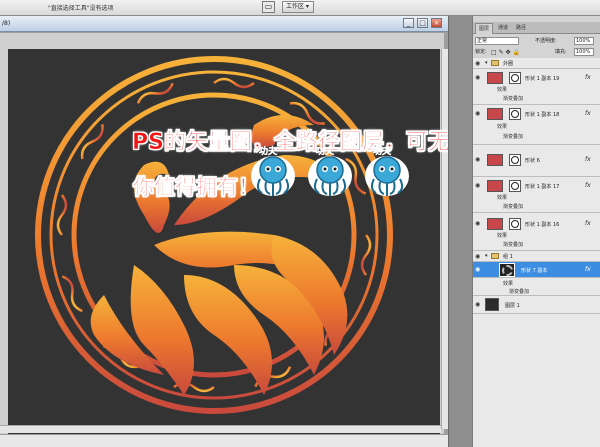  Describe the element at coordinates (542, 225) in the screenshot. I see `layer-name: 形状 1 副本 16` at that location.